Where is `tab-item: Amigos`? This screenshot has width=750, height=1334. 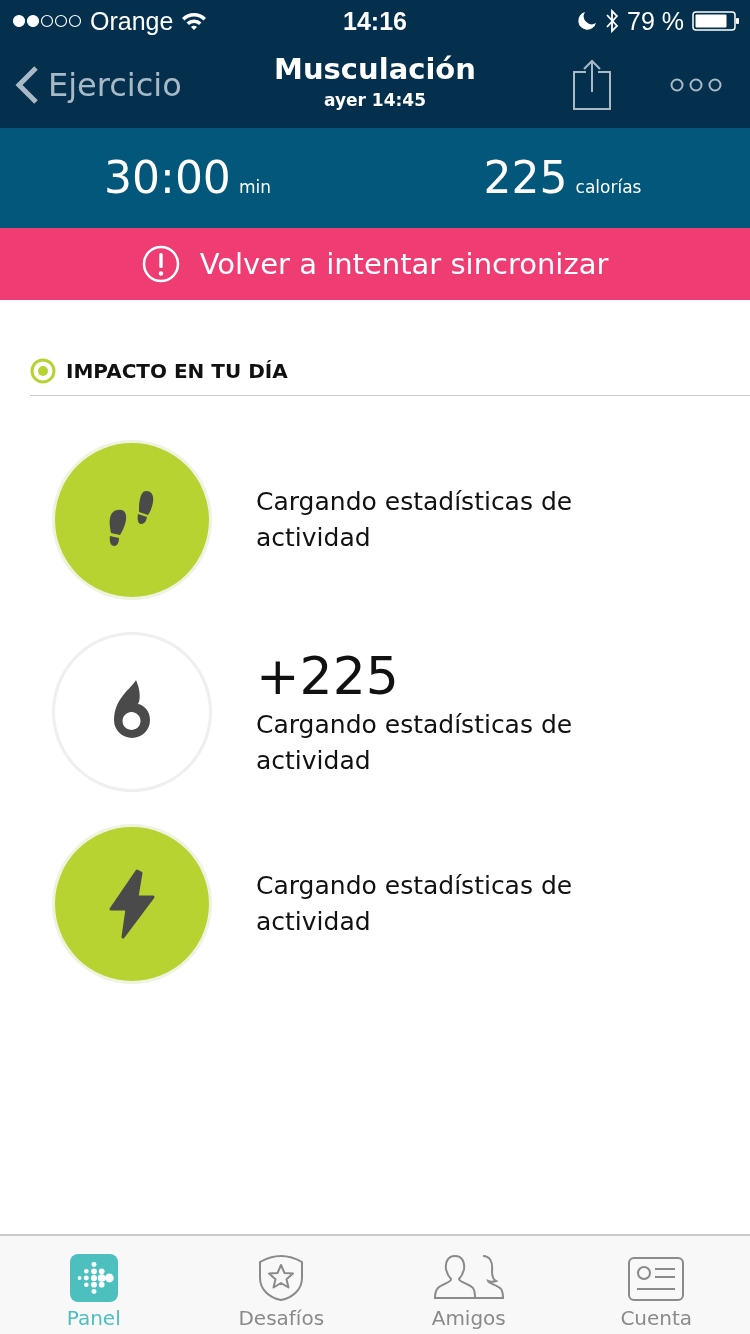 tab-item: Amigos is located at coordinates (469, 1285).